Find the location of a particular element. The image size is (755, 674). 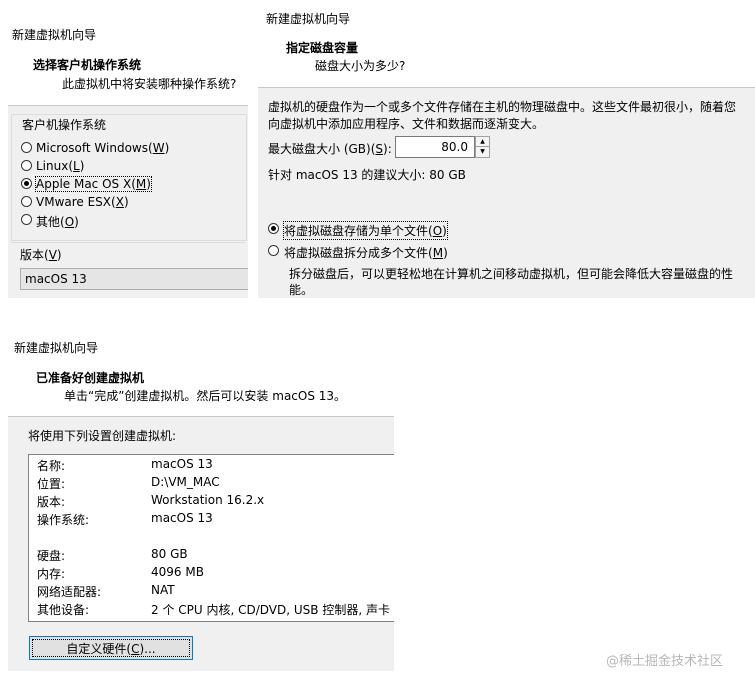

spin-up-icon: ▲ is located at coordinates (482, 142).